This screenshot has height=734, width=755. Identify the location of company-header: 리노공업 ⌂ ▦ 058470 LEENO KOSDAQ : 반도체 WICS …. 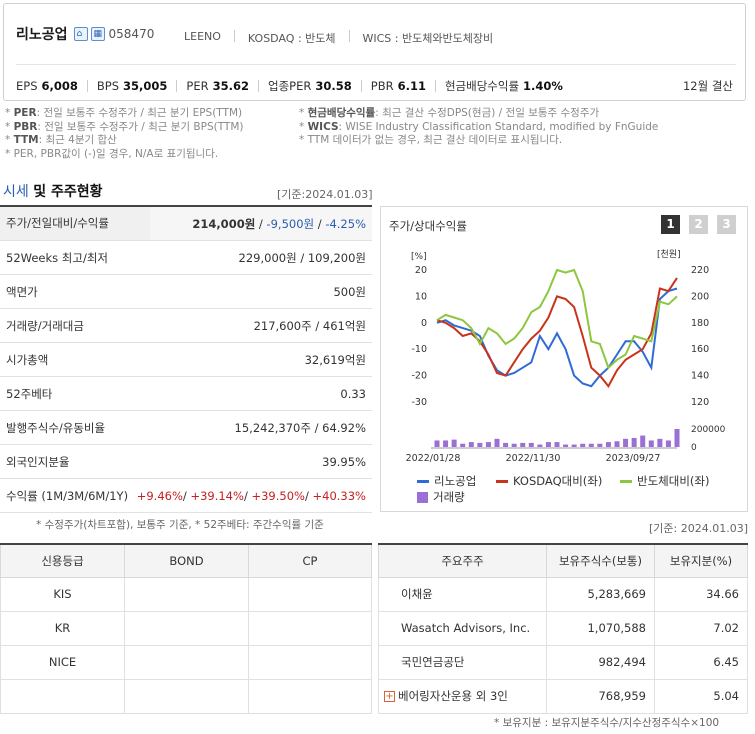
(374, 52).